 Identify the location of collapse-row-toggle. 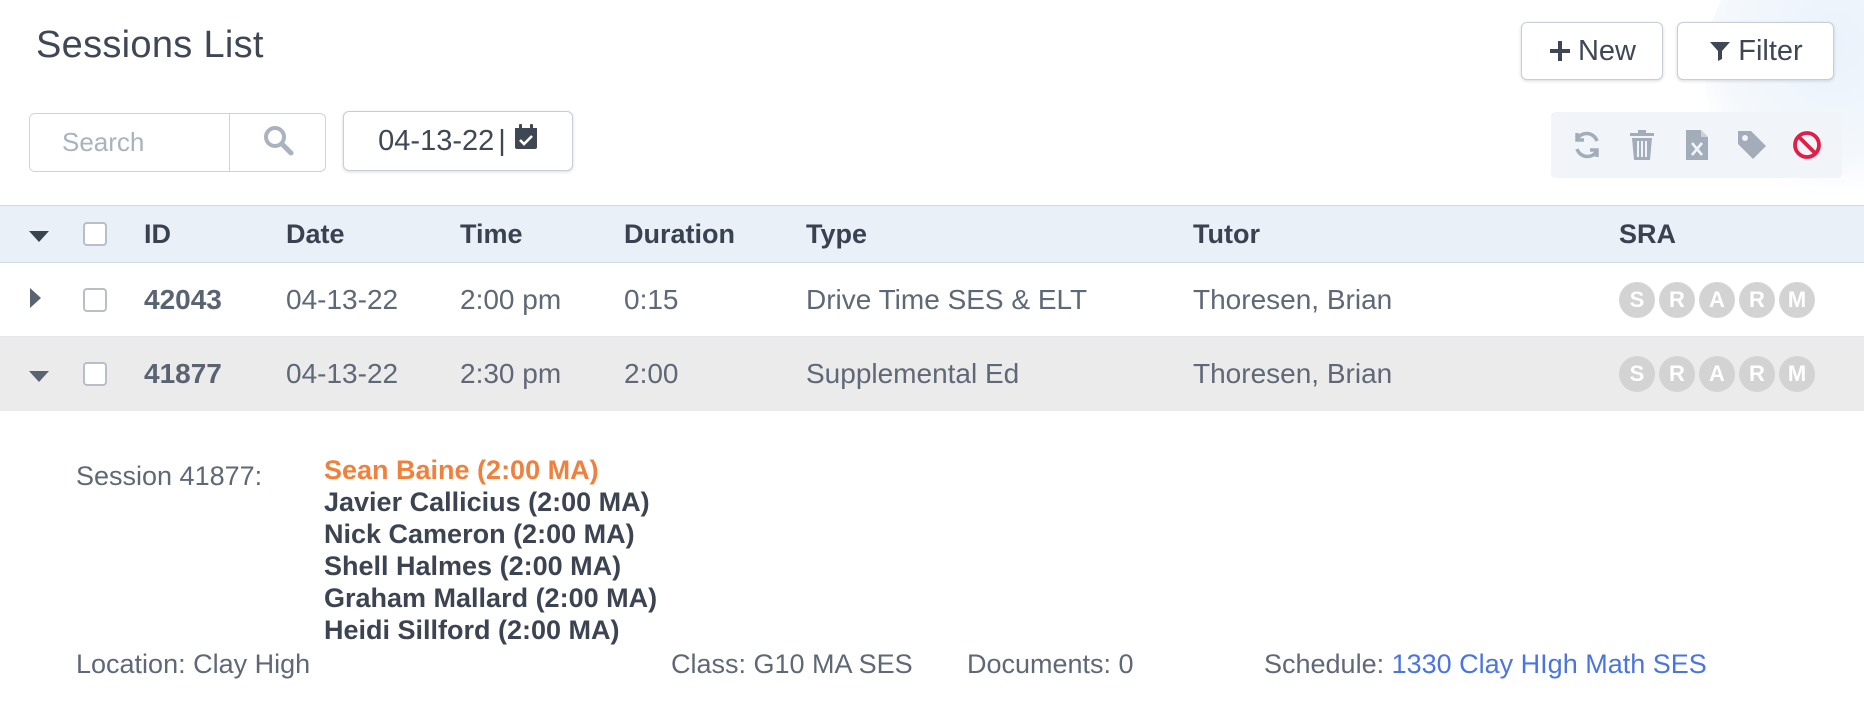
(39, 374).